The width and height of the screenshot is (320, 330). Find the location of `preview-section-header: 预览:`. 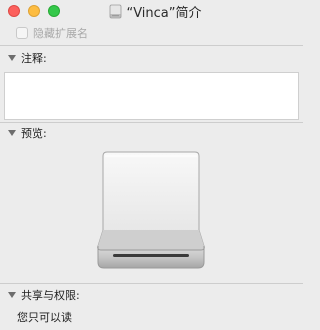

preview-section-header: 预览: is located at coordinates (27, 133).